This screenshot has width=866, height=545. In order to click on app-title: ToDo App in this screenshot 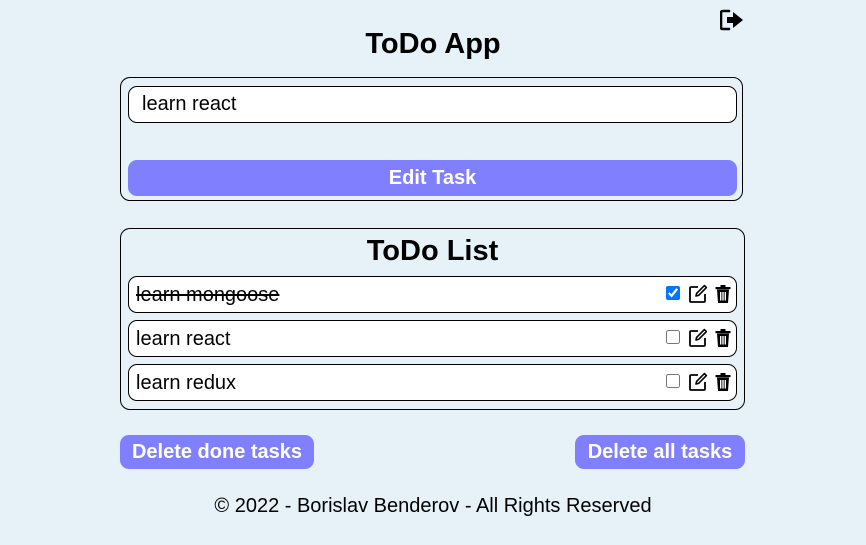, I will do `click(433, 44)`.